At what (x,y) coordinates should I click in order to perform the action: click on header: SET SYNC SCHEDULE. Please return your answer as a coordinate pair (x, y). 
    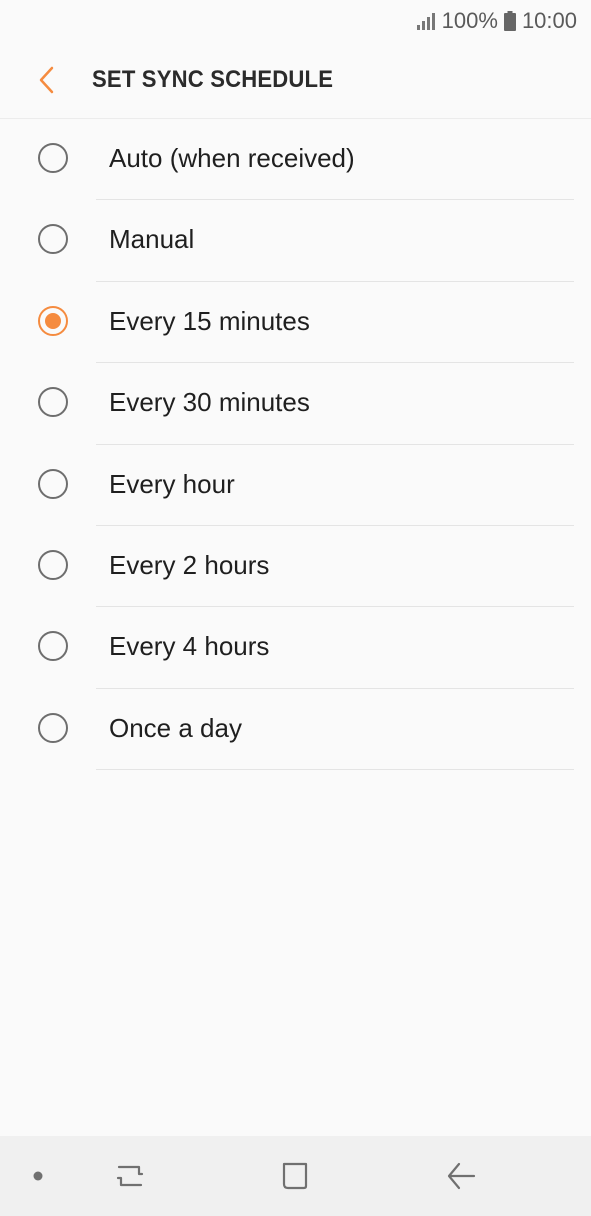
    Looking at the image, I should click on (295, 79).